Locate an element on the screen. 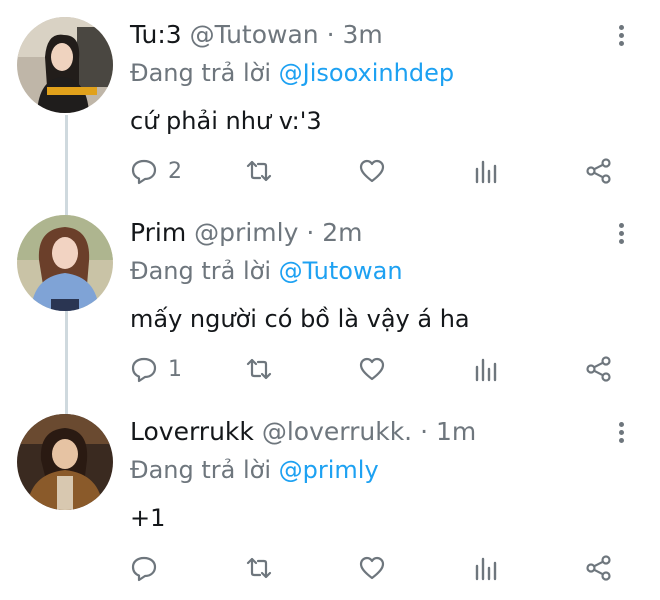  timestamp: 1m is located at coordinates (456, 431).